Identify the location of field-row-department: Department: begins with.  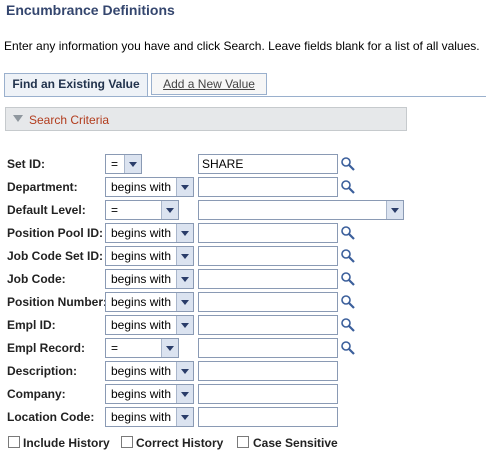
(244, 187).